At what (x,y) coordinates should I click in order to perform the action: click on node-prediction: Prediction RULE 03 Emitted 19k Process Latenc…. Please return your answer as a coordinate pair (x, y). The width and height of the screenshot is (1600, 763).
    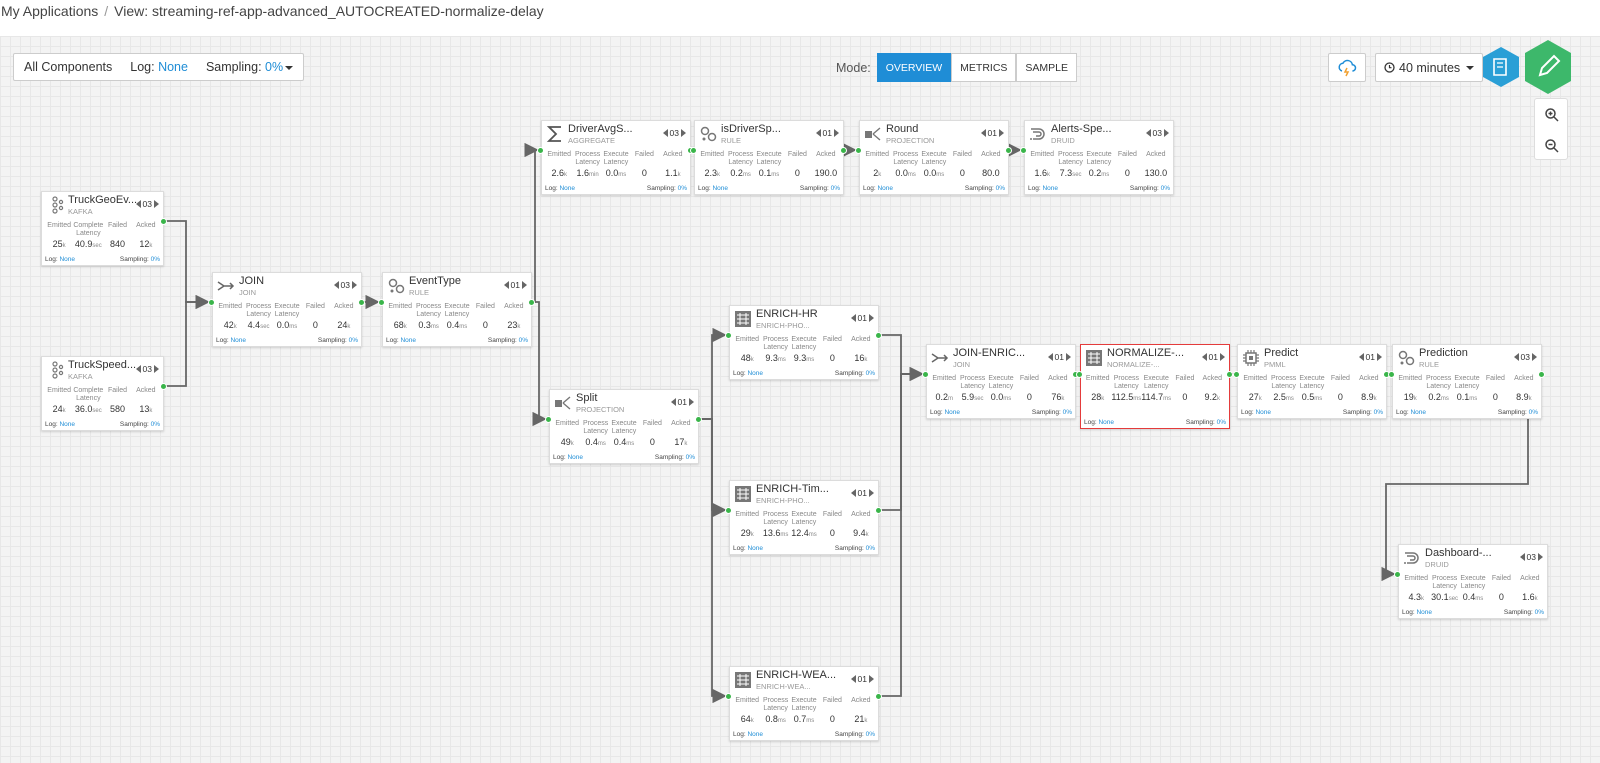
    Looking at the image, I should click on (1467, 381).